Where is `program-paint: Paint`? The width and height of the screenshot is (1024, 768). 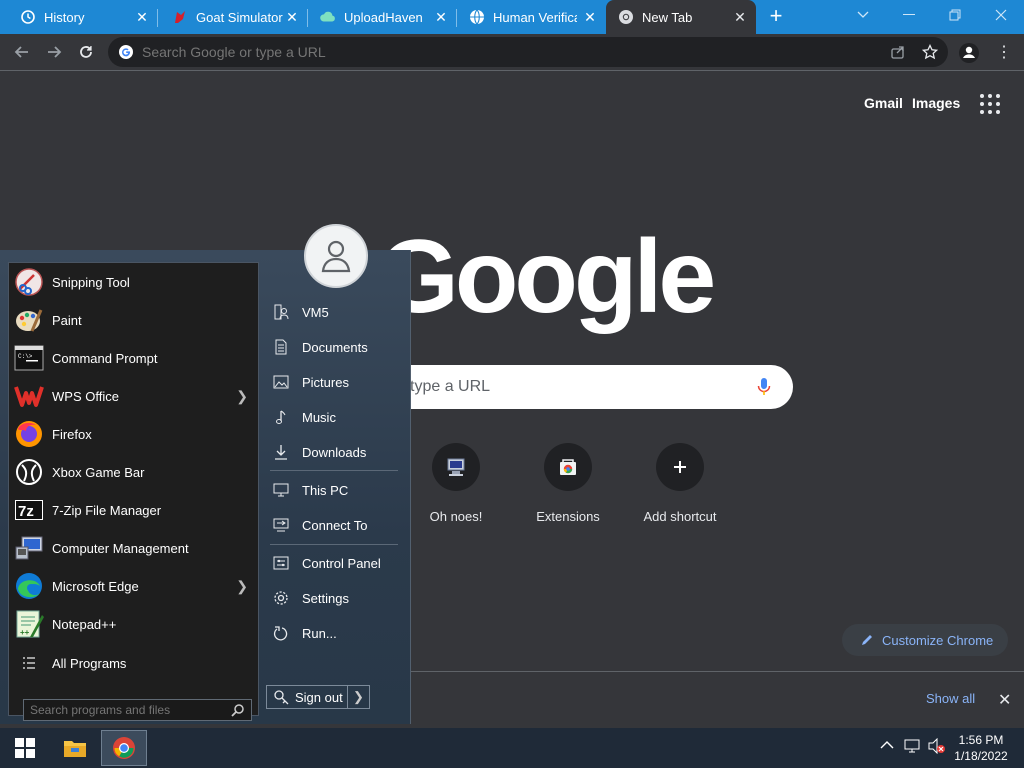
program-paint: Paint is located at coordinates (135, 320).